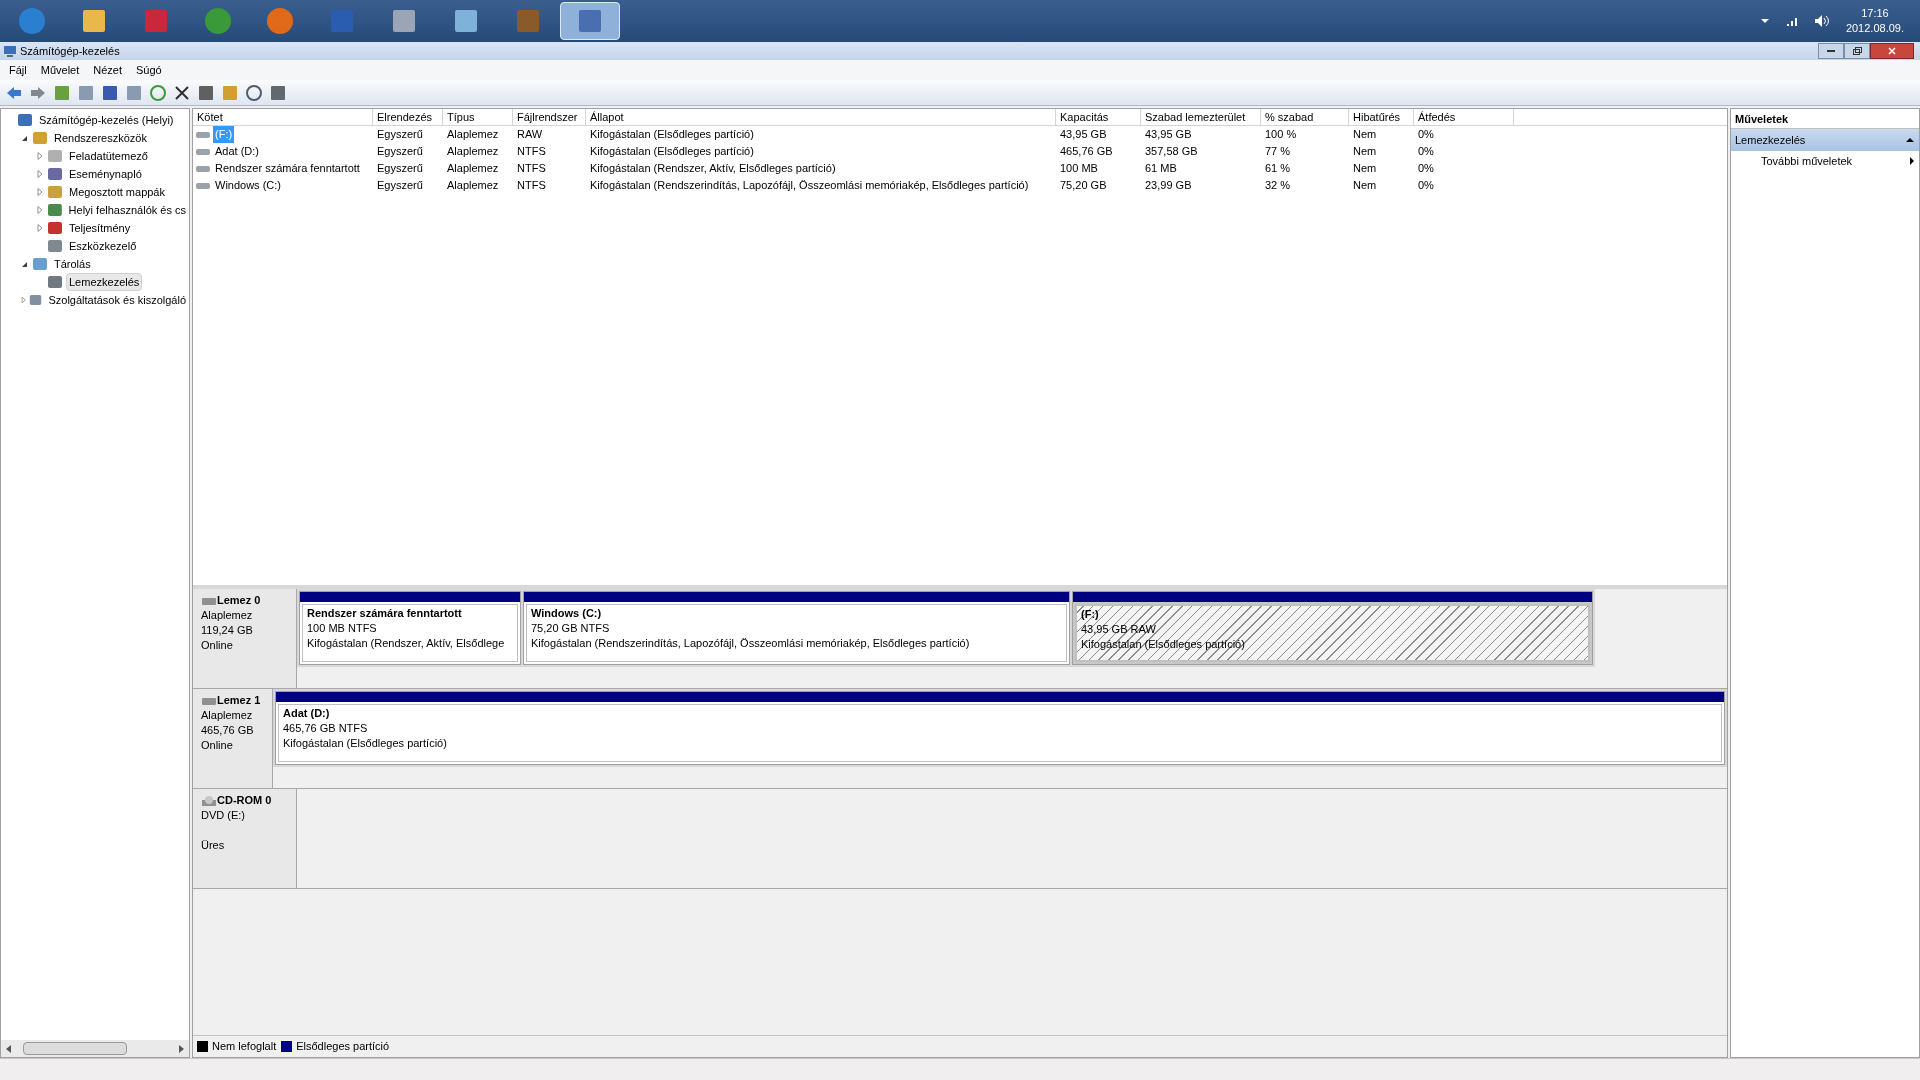 Image resolution: width=1920 pixels, height=1080 pixels. I want to click on partition-title: Windows (C:), so click(567, 613).